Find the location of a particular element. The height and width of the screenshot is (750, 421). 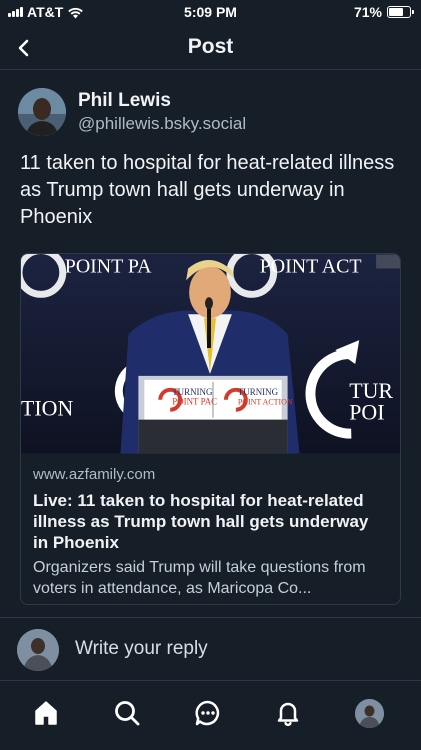

header: Post is located at coordinates (210, 47).